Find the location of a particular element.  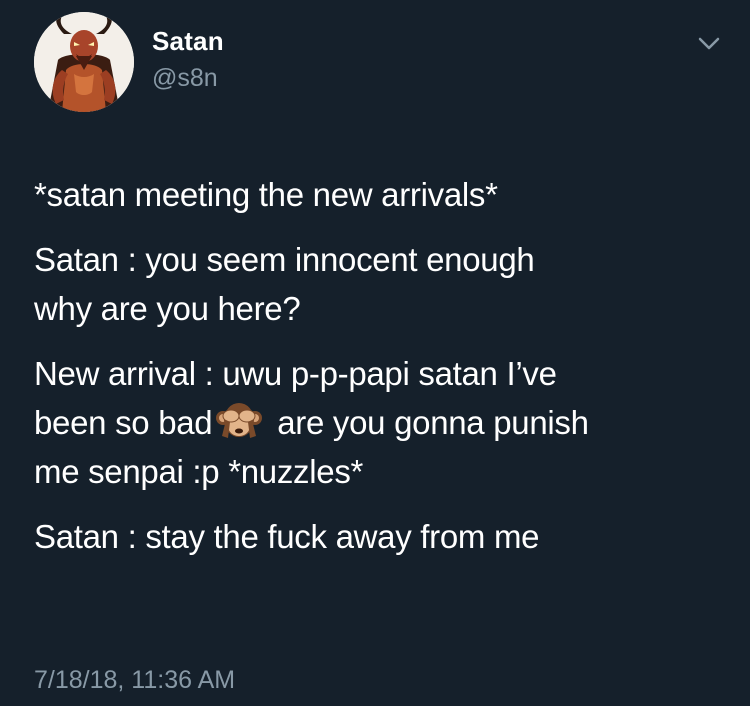

user-handle: @s8n is located at coordinates (185, 78).